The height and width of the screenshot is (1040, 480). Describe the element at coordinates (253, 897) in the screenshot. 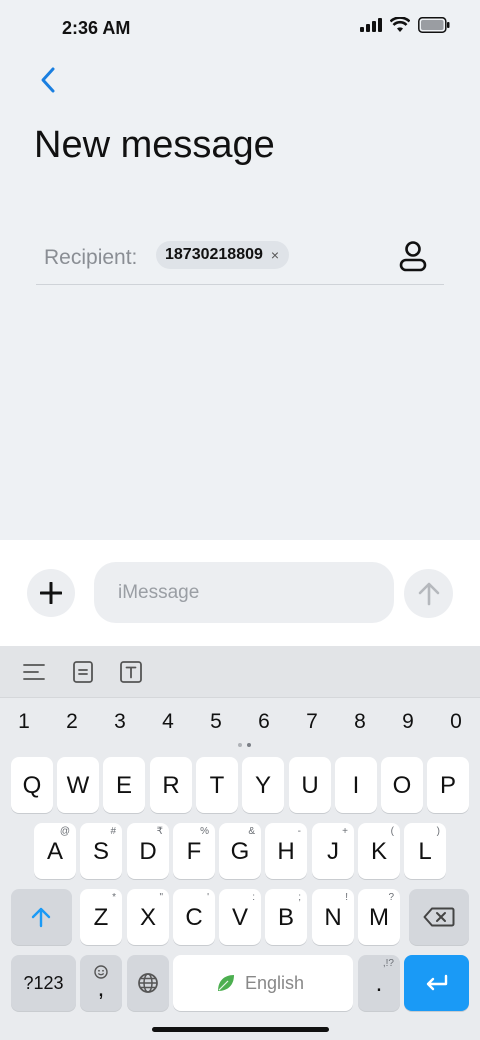

I see `key-hint: :` at that location.